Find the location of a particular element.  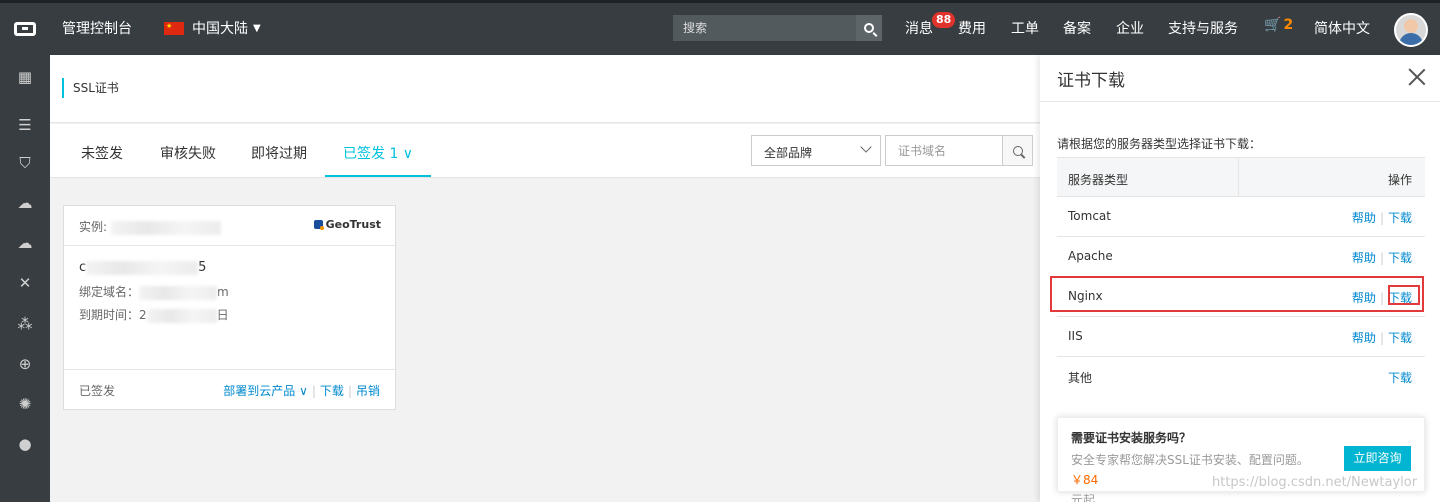

tab-expiring: 即将过期 is located at coordinates (279, 153).